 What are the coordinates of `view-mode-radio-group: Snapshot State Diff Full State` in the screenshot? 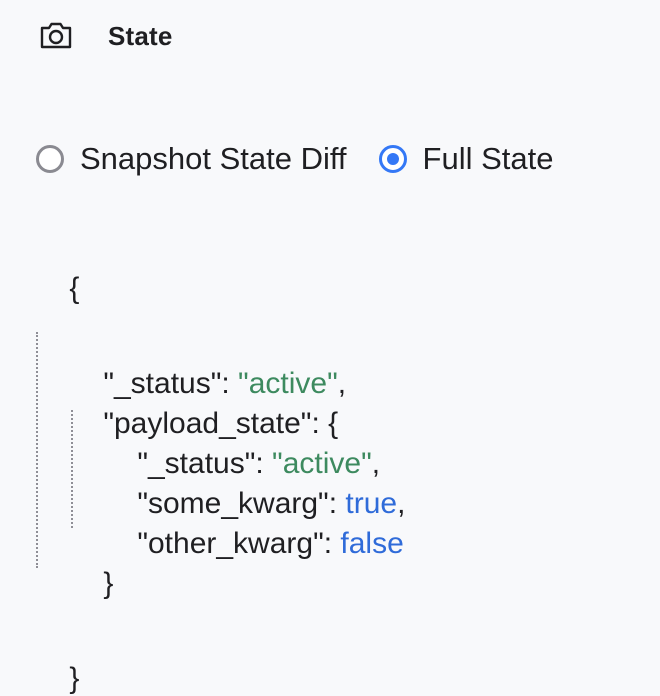 It's located at (295, 159).